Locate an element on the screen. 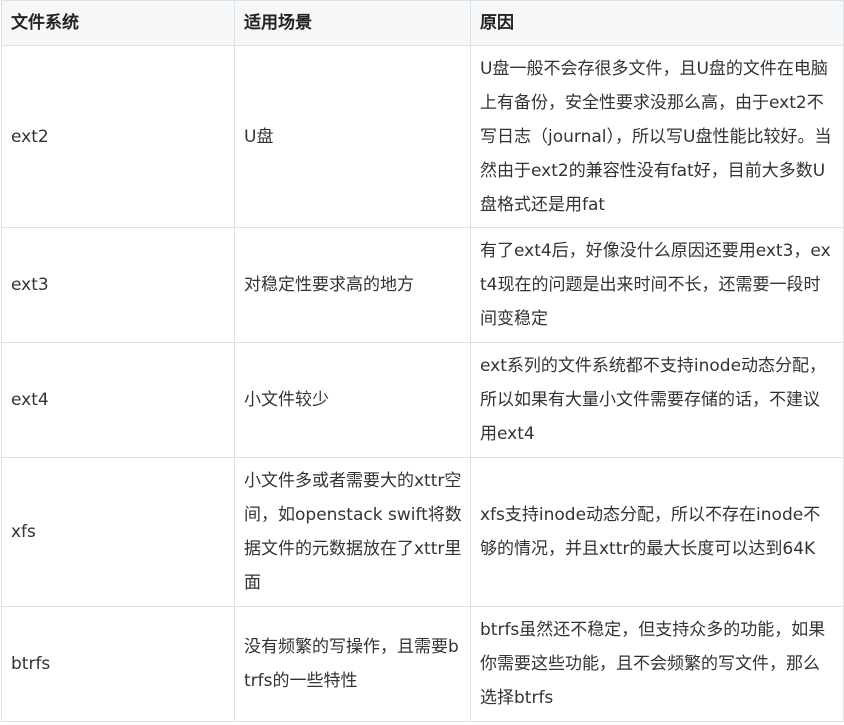 The width and height of the screenshot is (844, 725). cell-filesystem: ext3 is located at coordinates (118, 285).